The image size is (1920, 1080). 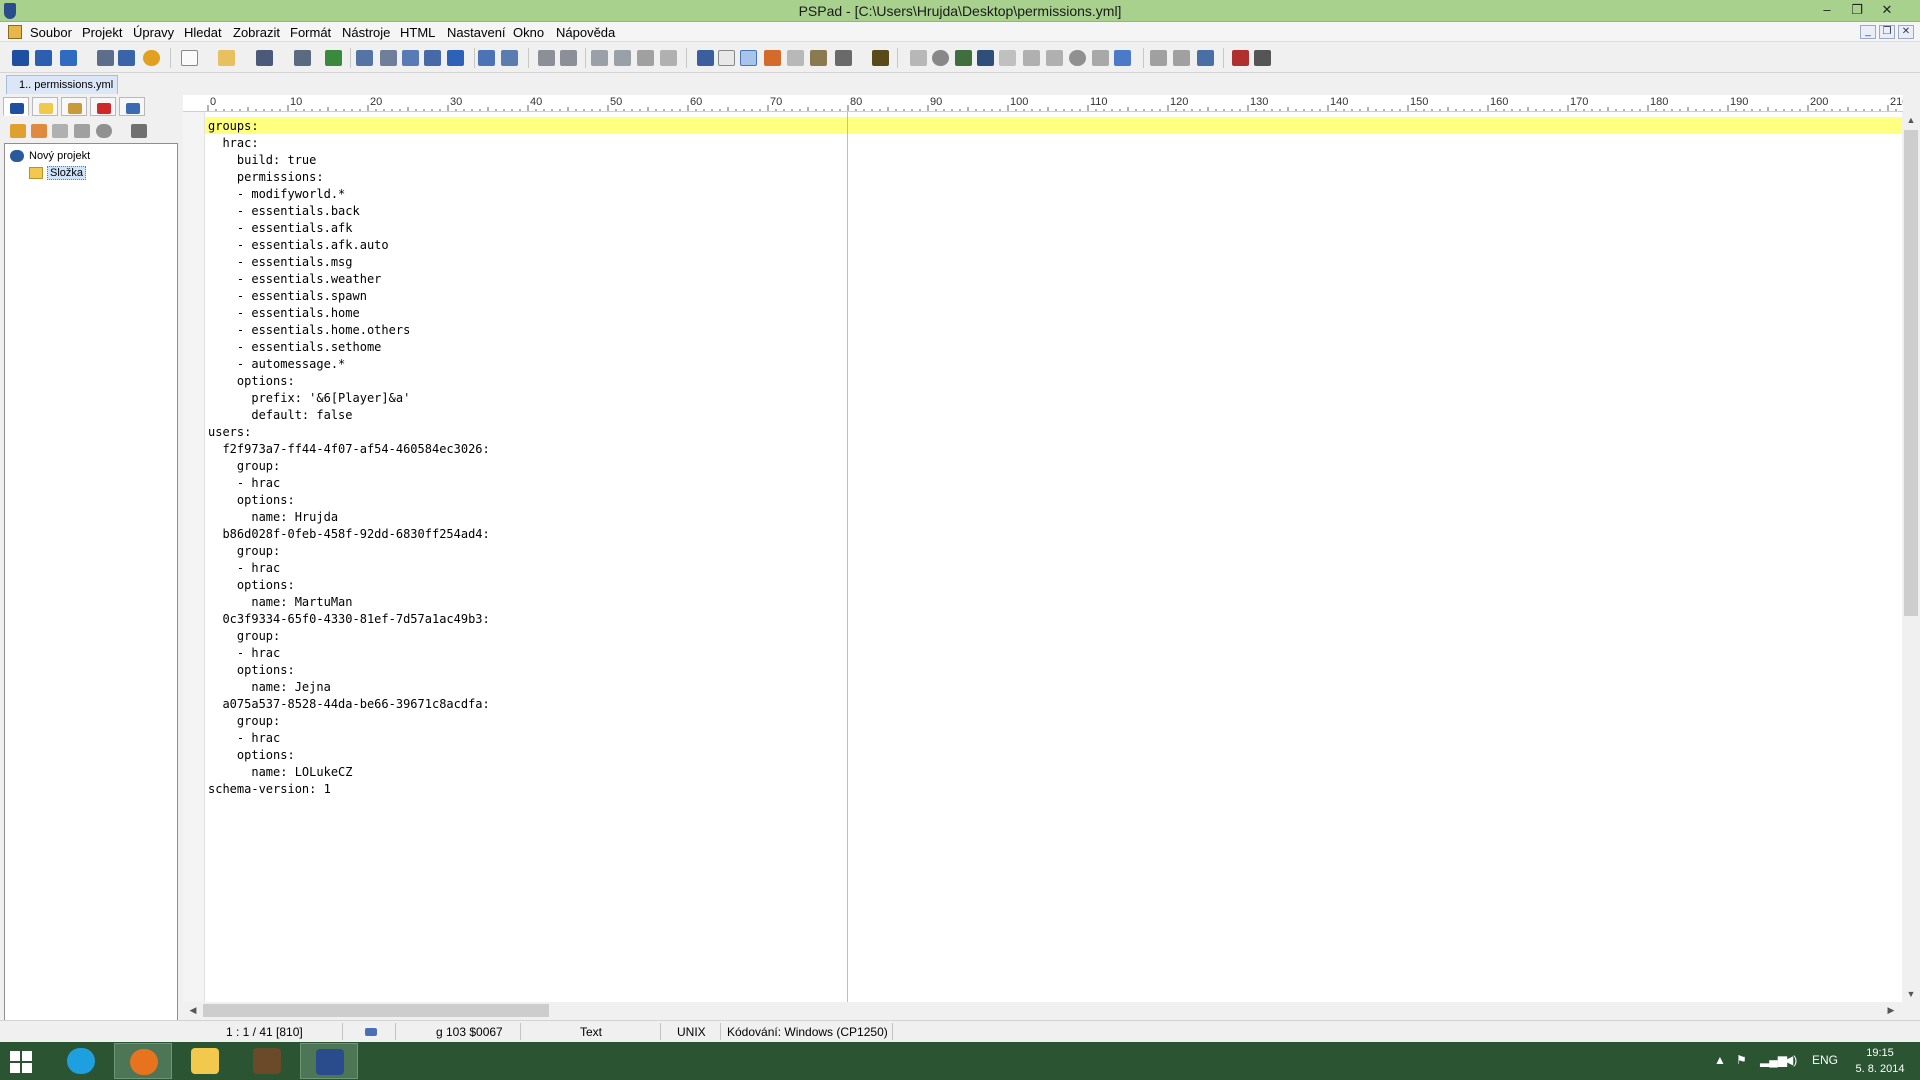 What do you see at coordinates (432, 58) in the screenshot?
I see `bracket-match-icon` at bounding box center [432, 58].